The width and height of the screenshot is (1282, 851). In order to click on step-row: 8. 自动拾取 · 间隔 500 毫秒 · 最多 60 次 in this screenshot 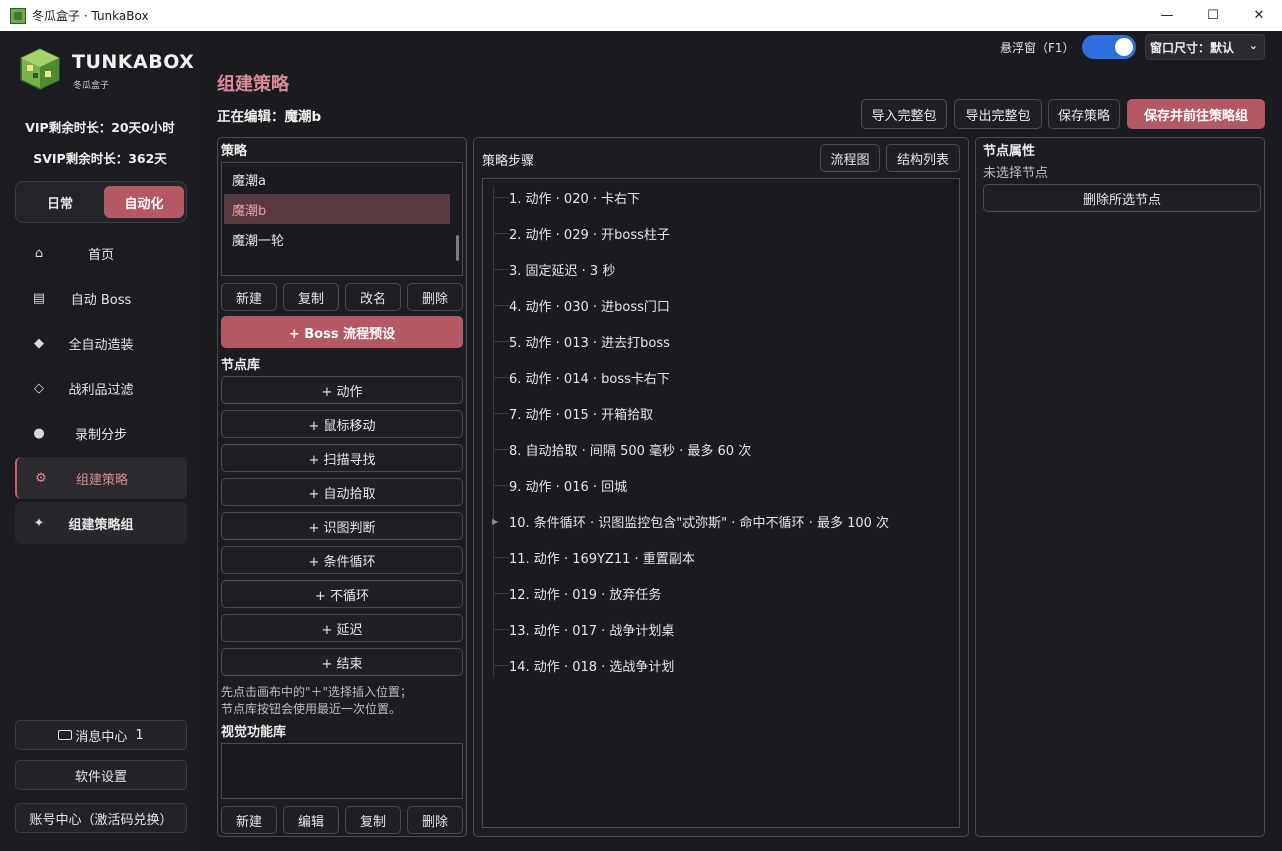, I will do `click(718, 449)`.